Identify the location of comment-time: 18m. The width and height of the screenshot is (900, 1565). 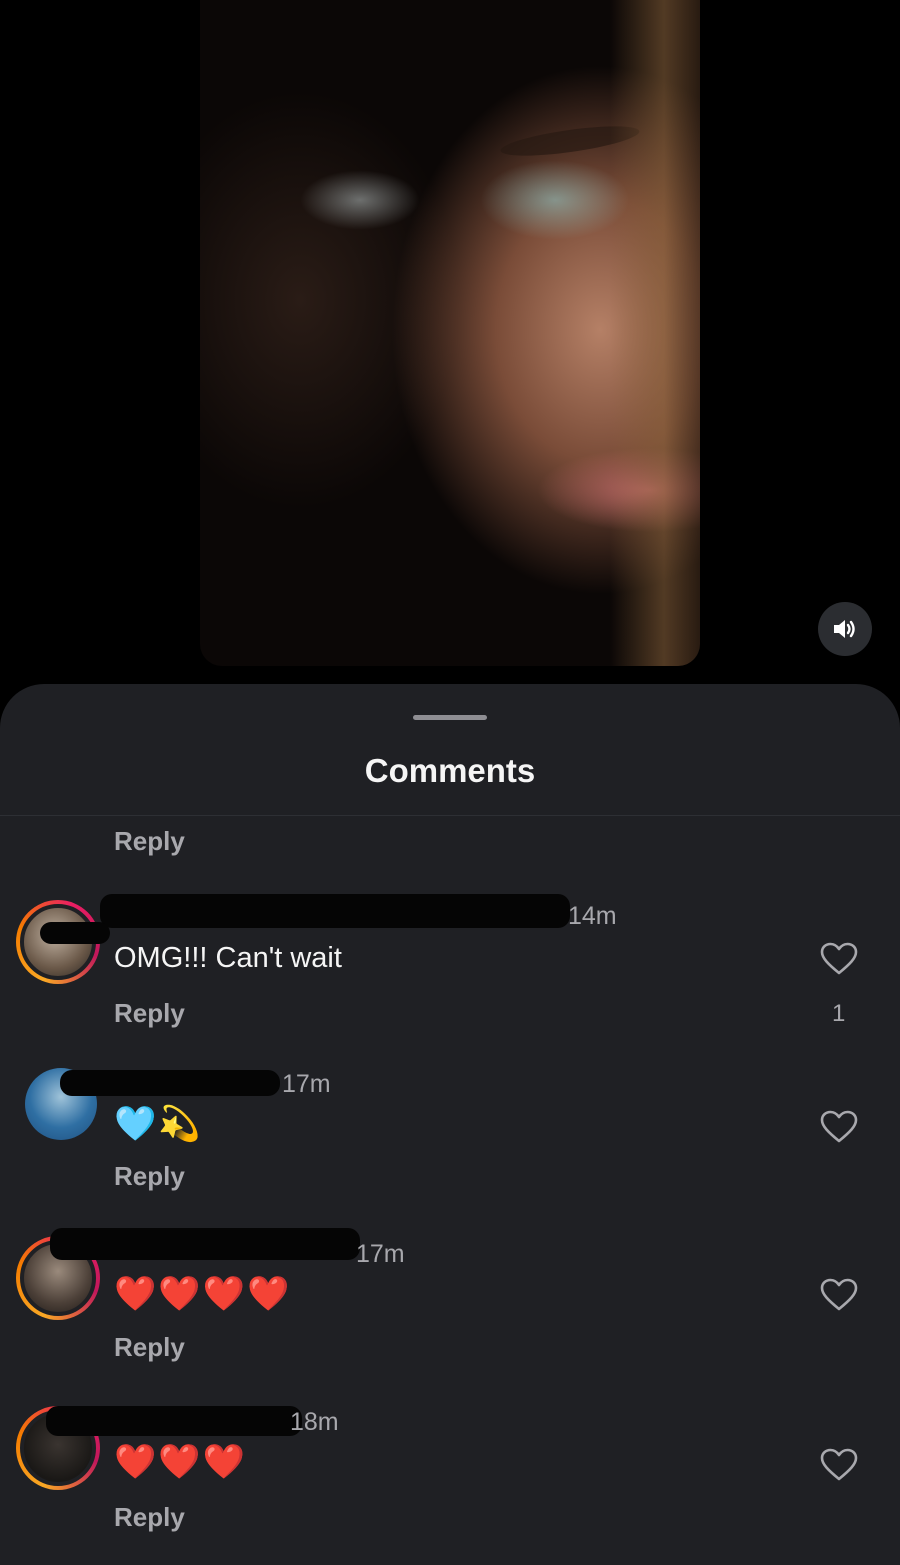
(314, 1422).